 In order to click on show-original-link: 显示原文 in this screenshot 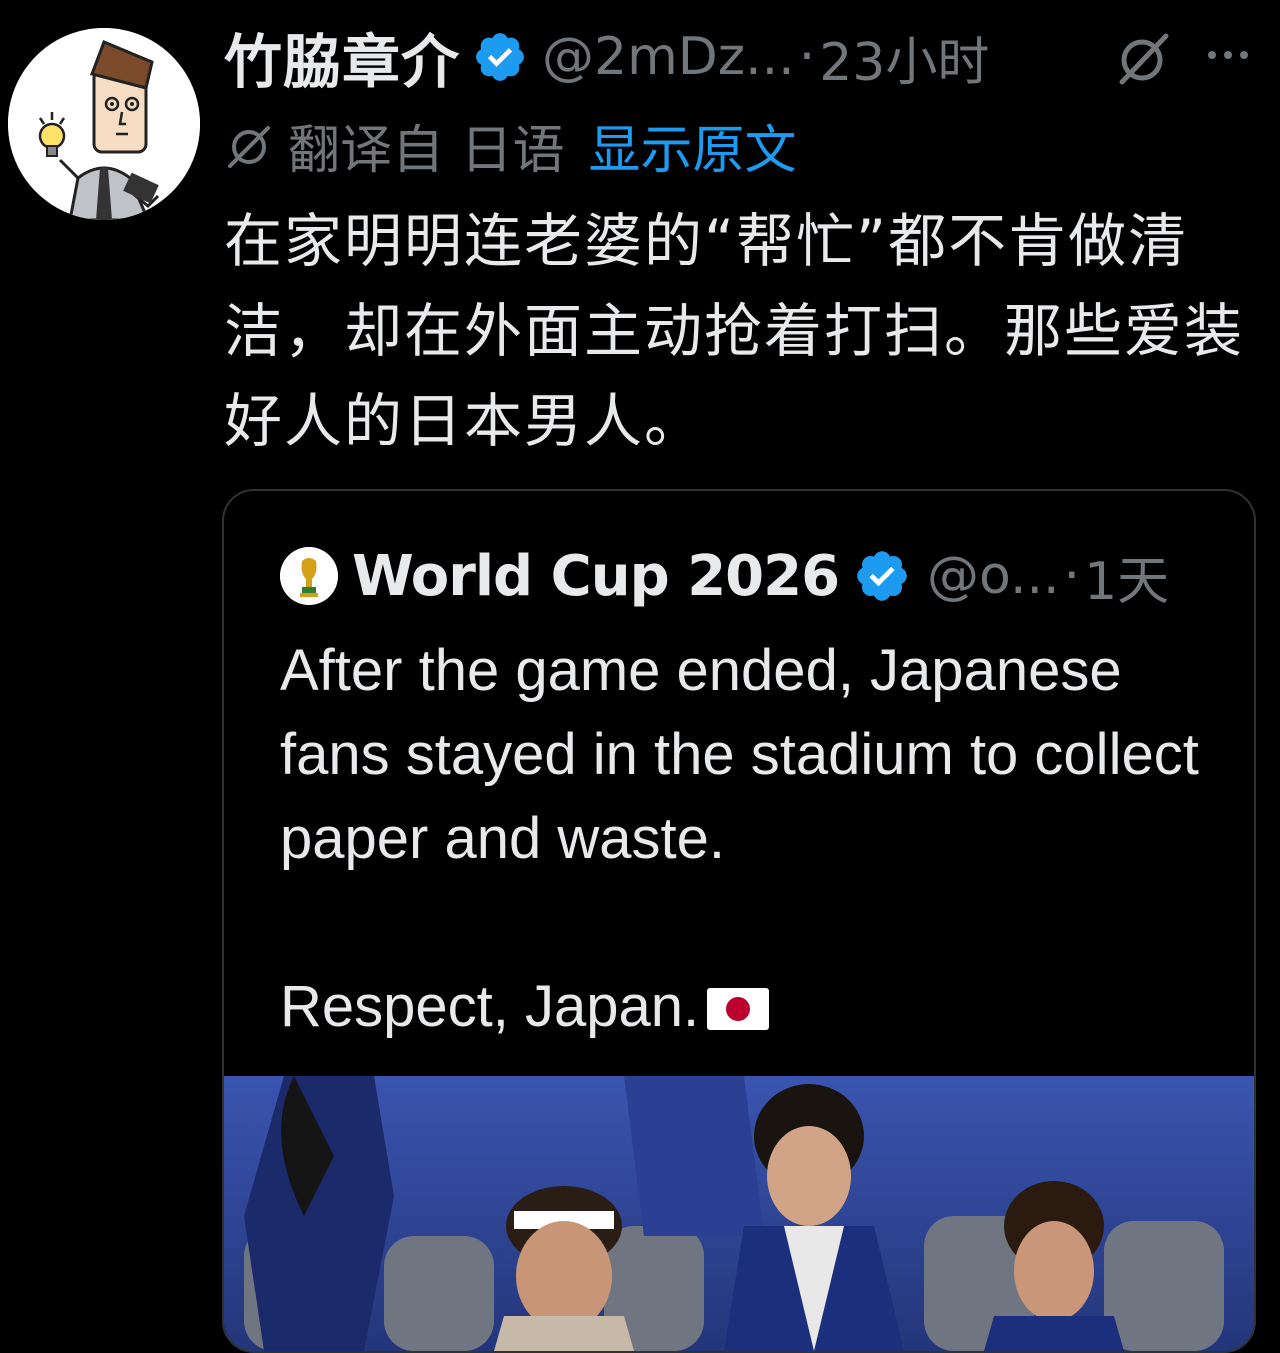, I will do `click(693, 145)`.